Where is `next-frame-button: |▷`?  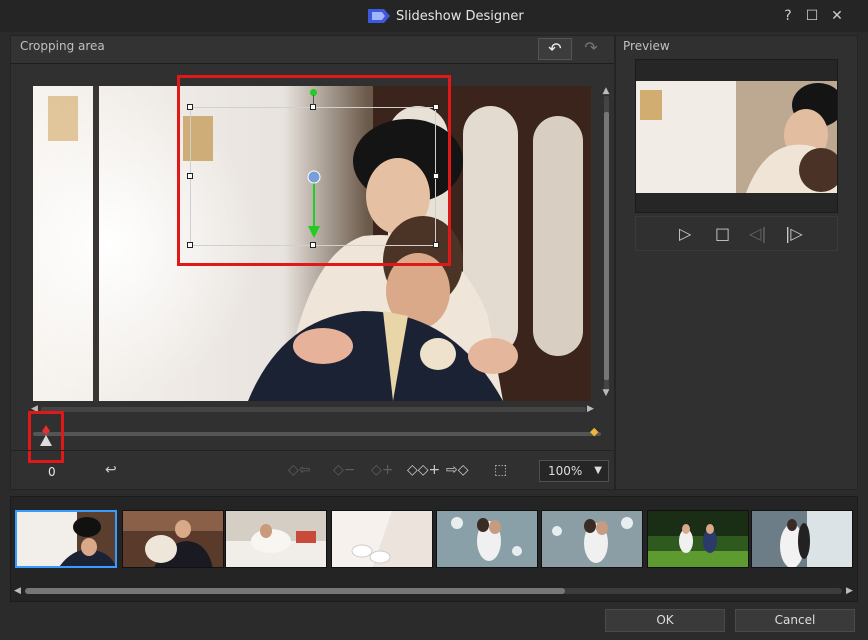 next-frame-button: |▷ is located at coordinates (794, 234).